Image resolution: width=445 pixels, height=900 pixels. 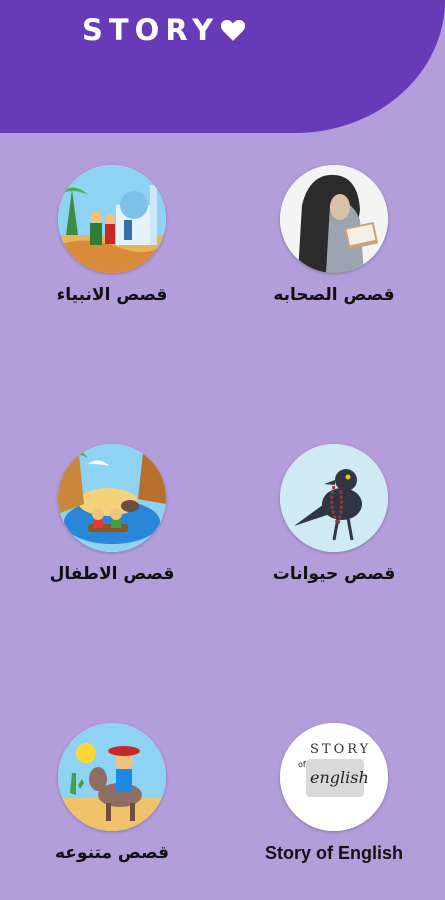 I want to click on svg-text: of, so click(x=302, y=764).